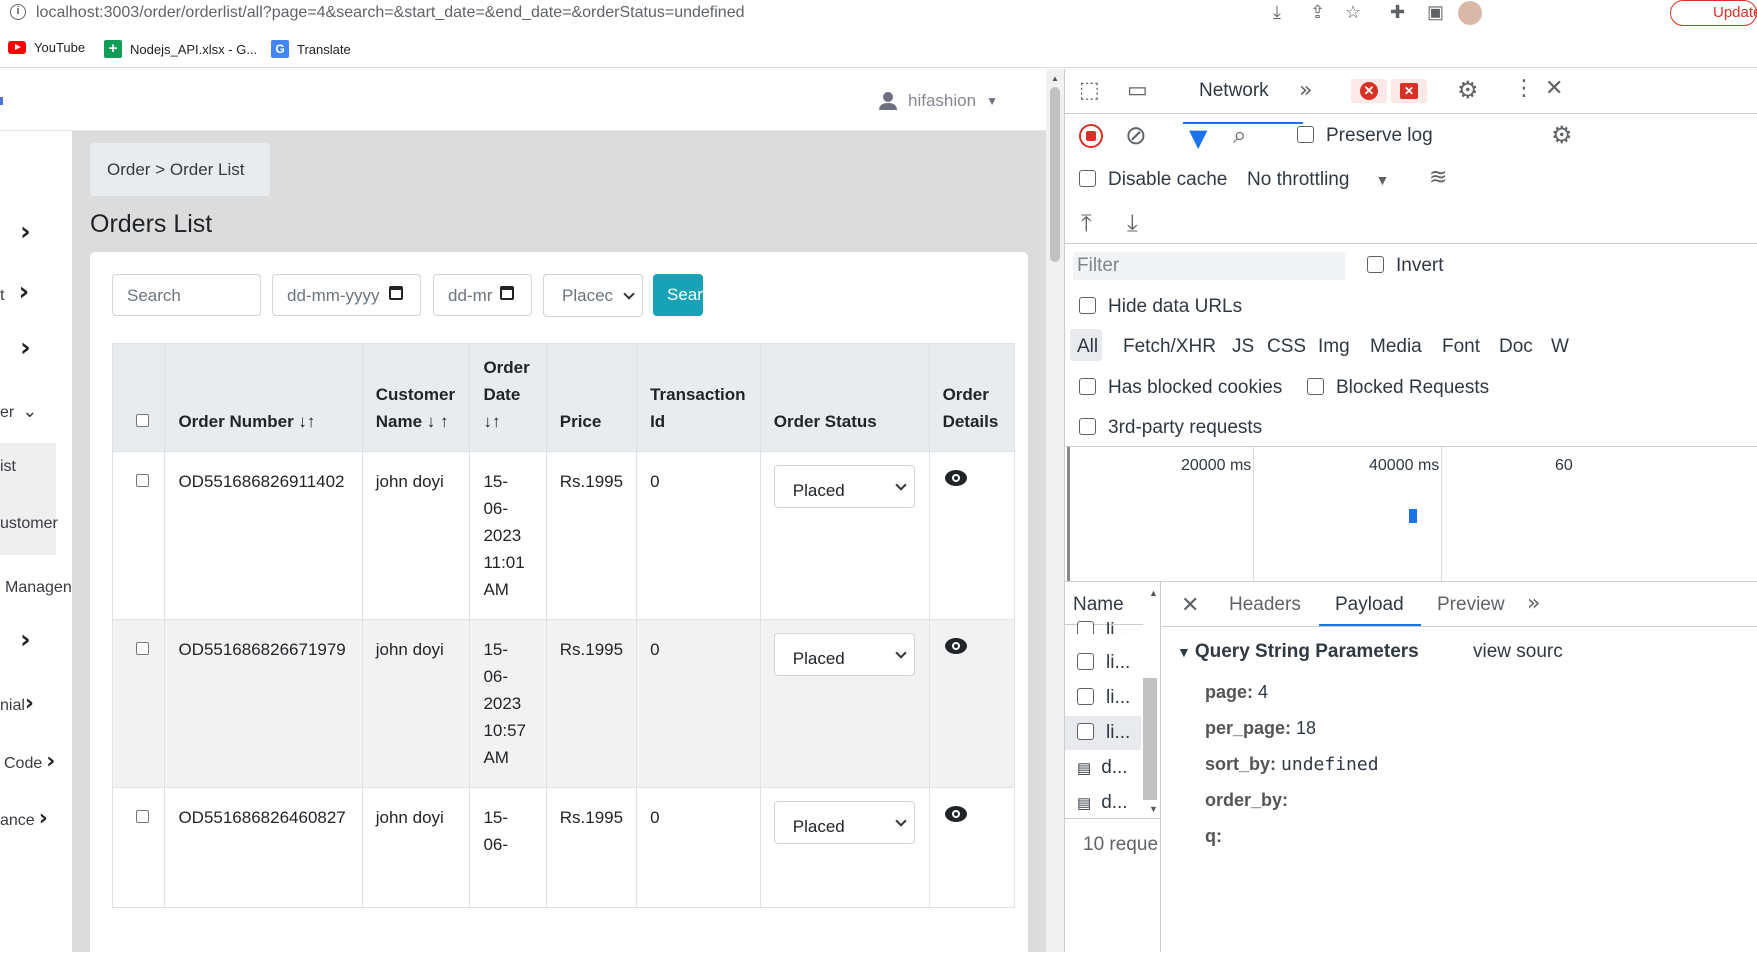 The height and width of the screenshot is (972, 1757). Describe the element at coordinates (1369, 605) in the screenshot. I see `tab-payload: Payload` at that location.